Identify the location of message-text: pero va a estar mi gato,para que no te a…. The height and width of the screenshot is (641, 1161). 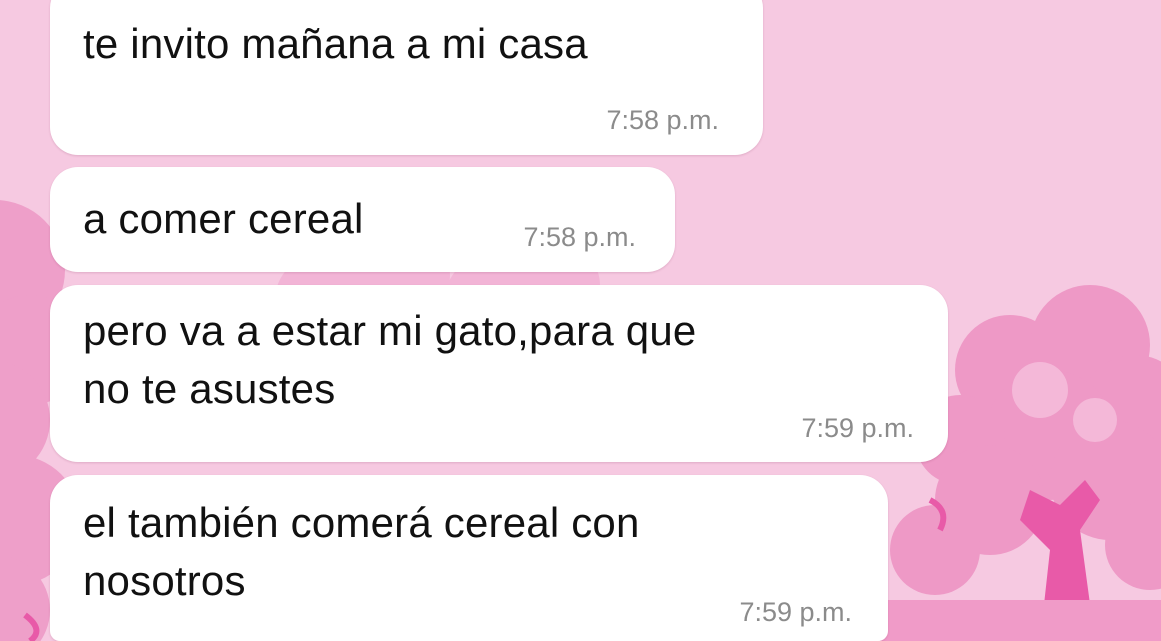
(390, 359).